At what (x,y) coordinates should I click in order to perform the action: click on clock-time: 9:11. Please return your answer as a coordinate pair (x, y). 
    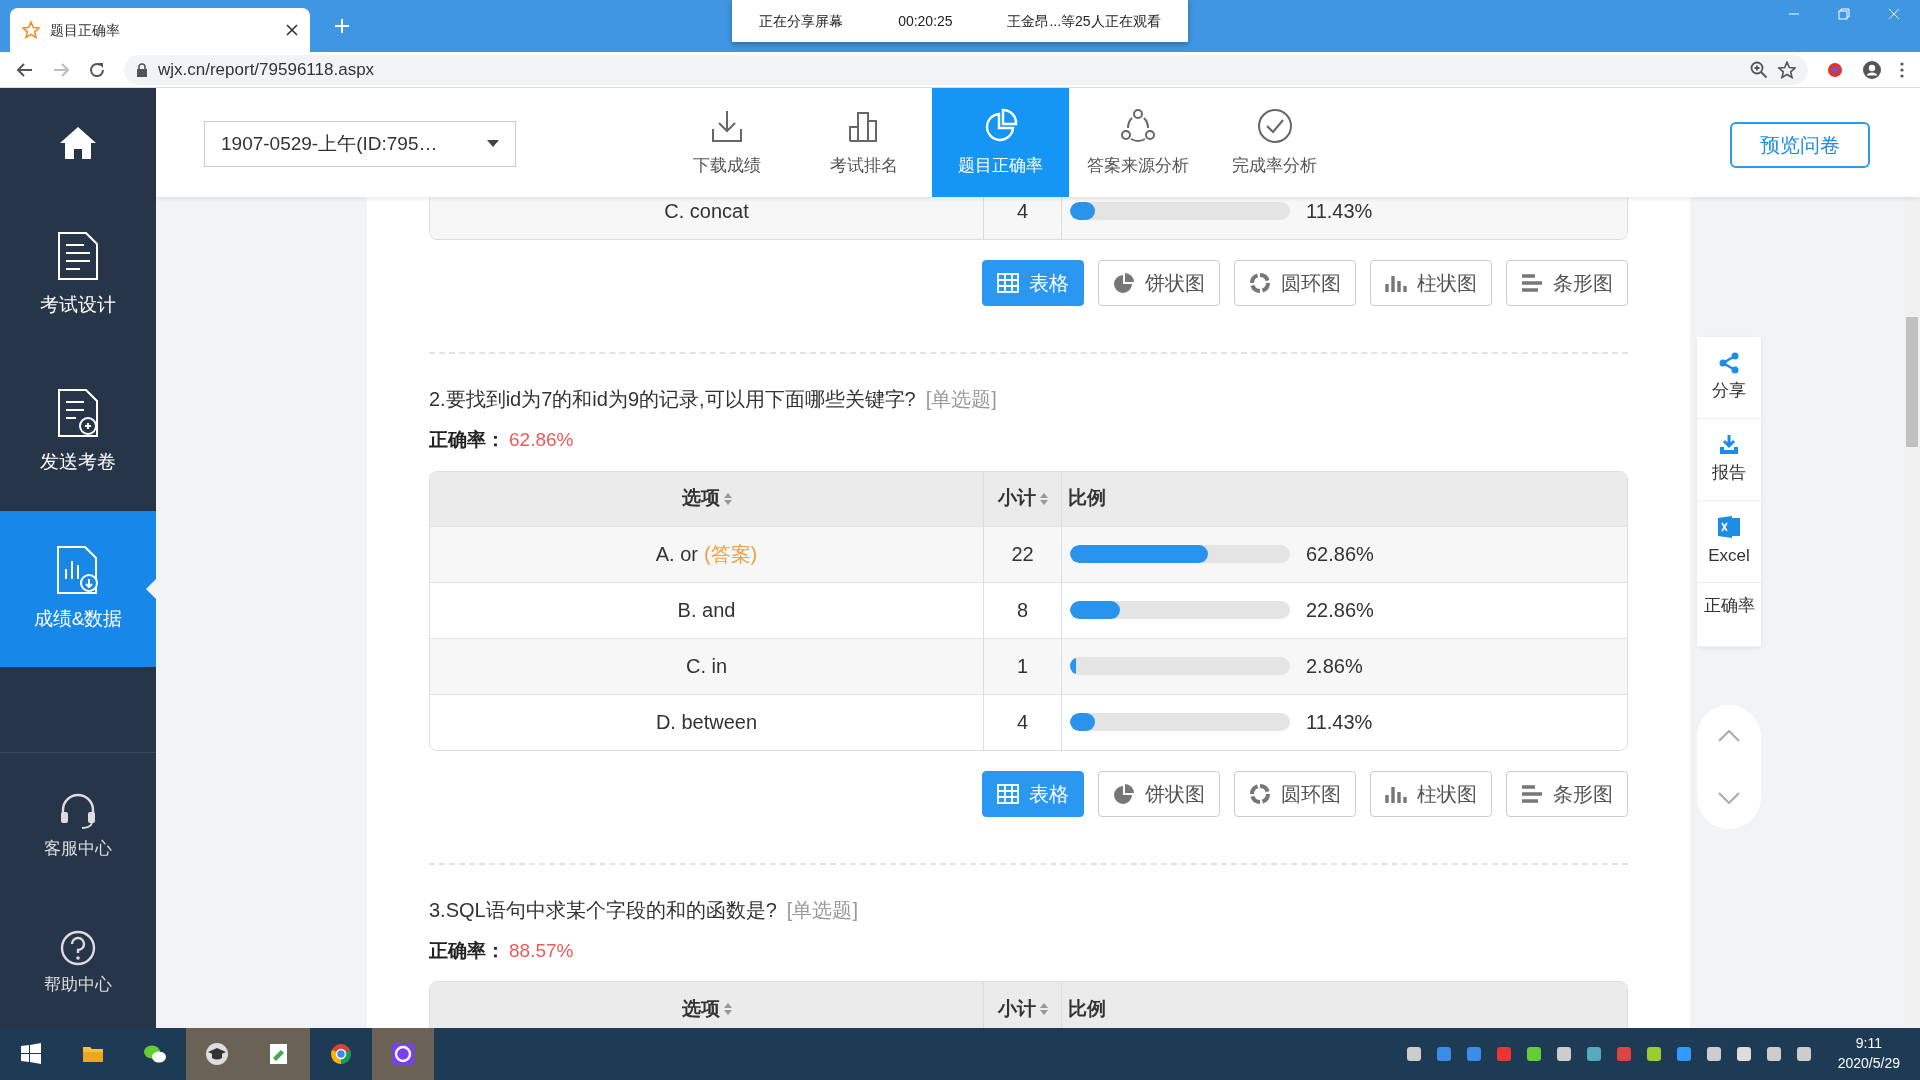
    Looking at the image, I should click on (1868, 1044).